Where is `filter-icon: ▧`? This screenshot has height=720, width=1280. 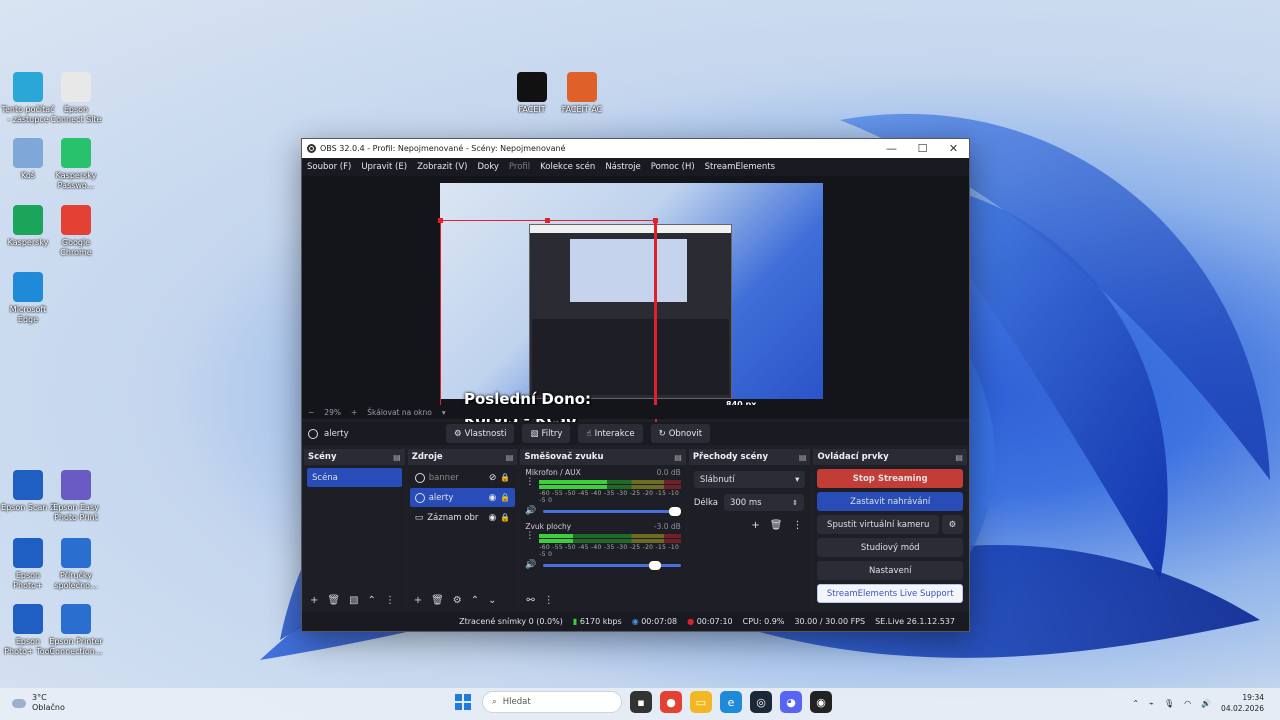
filter-icon: ▧ is located at coordinates (353, 600).